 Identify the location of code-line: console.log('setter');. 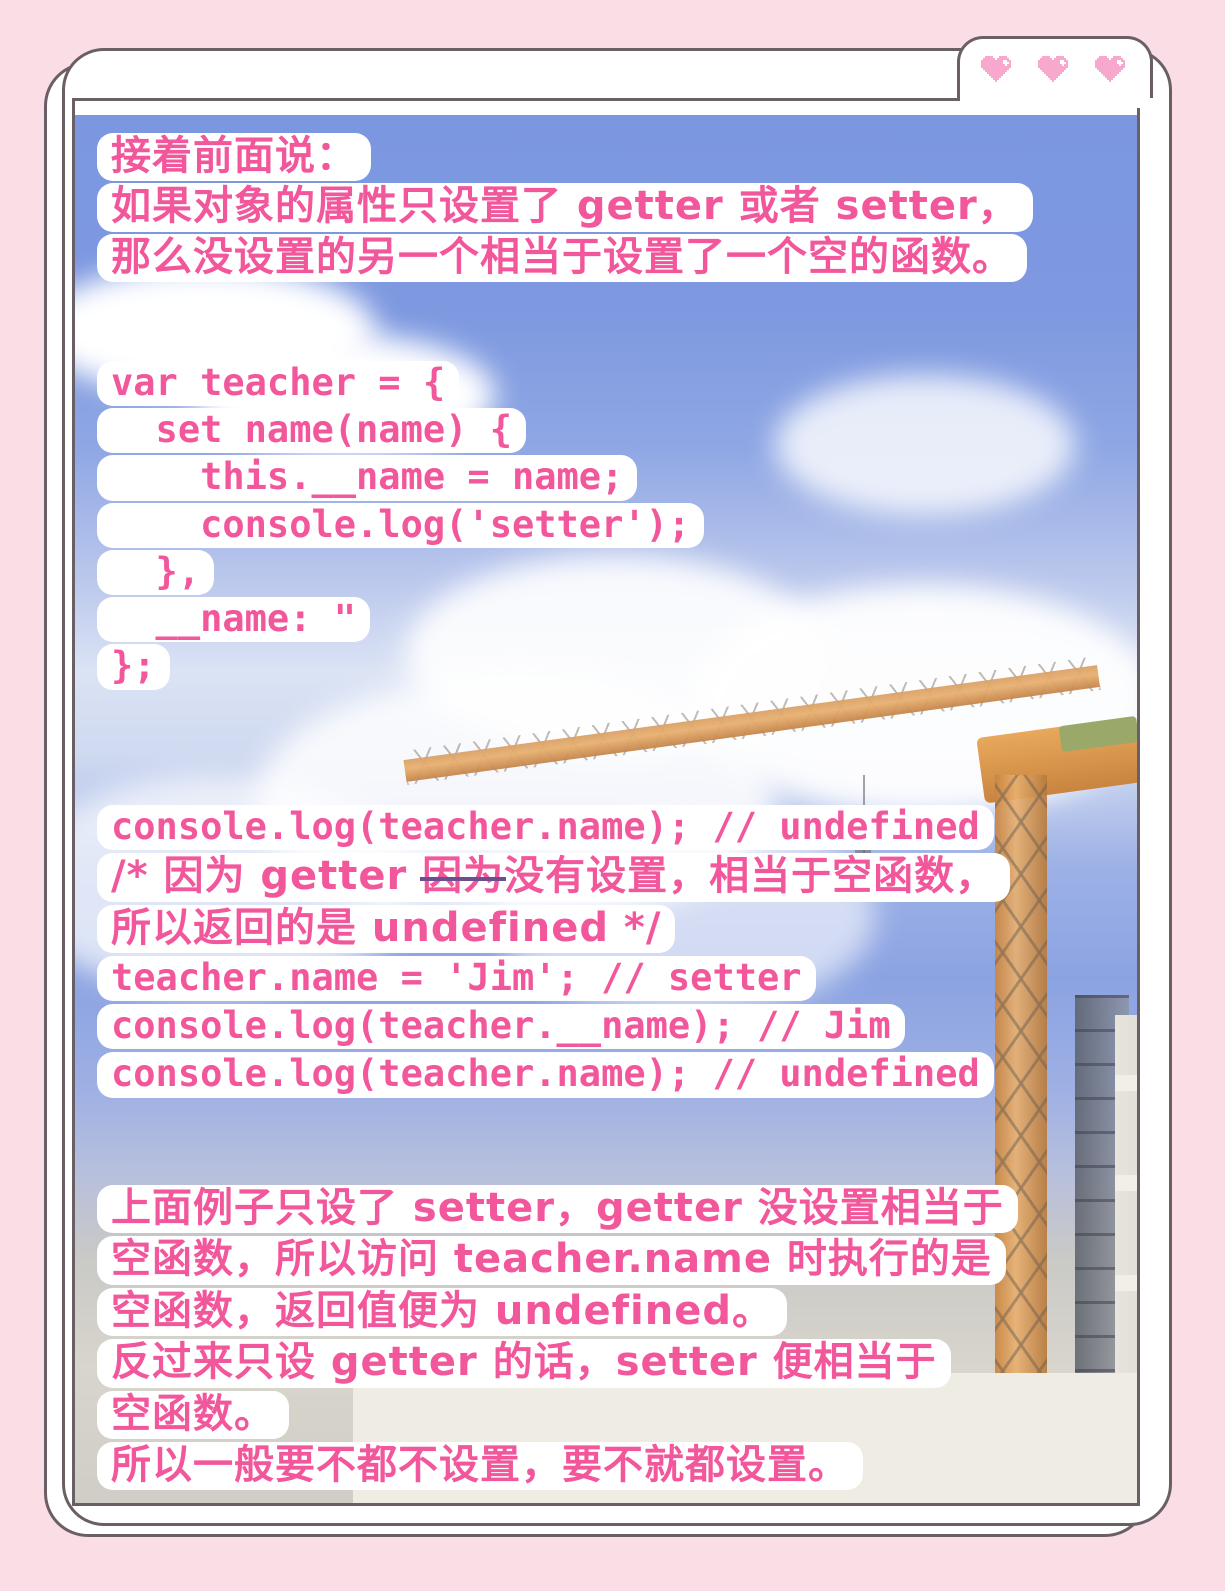
(401, 525).